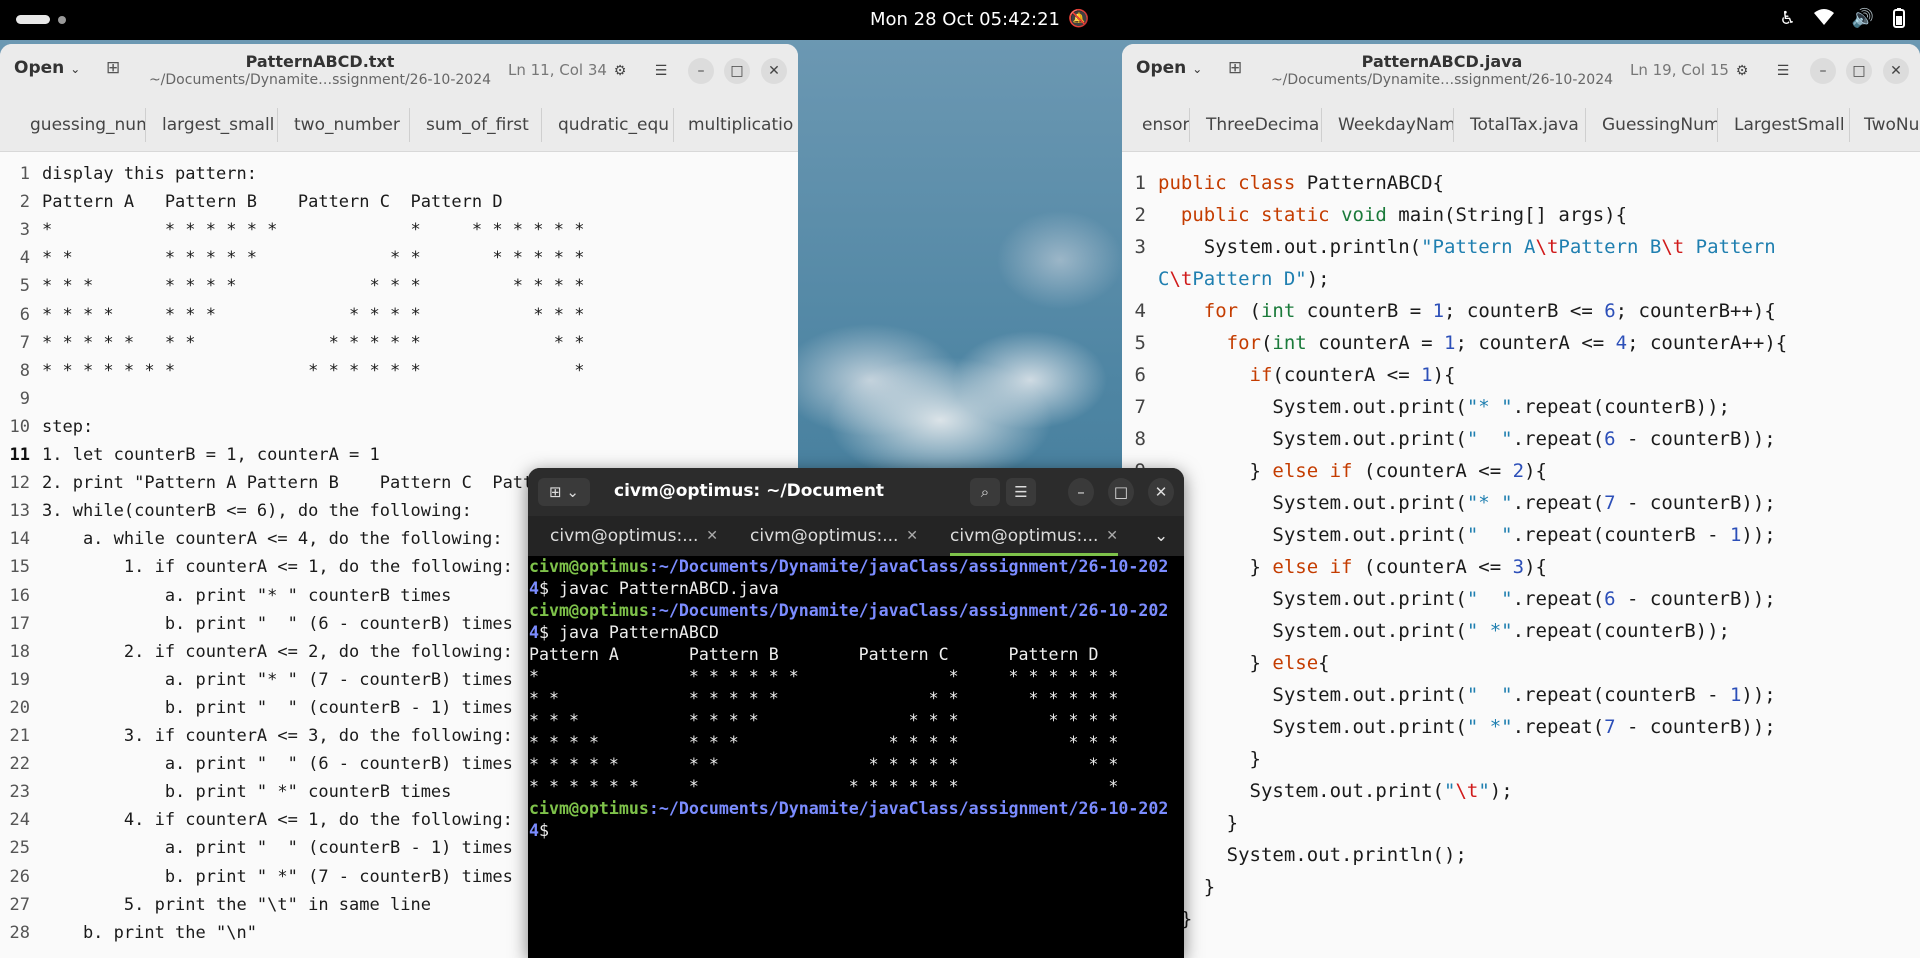 Image resolution: width=1920 pixels, height=958 pixels. What do you see at coordinates (985, 492) in the screenshot?
I see `search-icon: ⌕` at bounding box center [985, 492].